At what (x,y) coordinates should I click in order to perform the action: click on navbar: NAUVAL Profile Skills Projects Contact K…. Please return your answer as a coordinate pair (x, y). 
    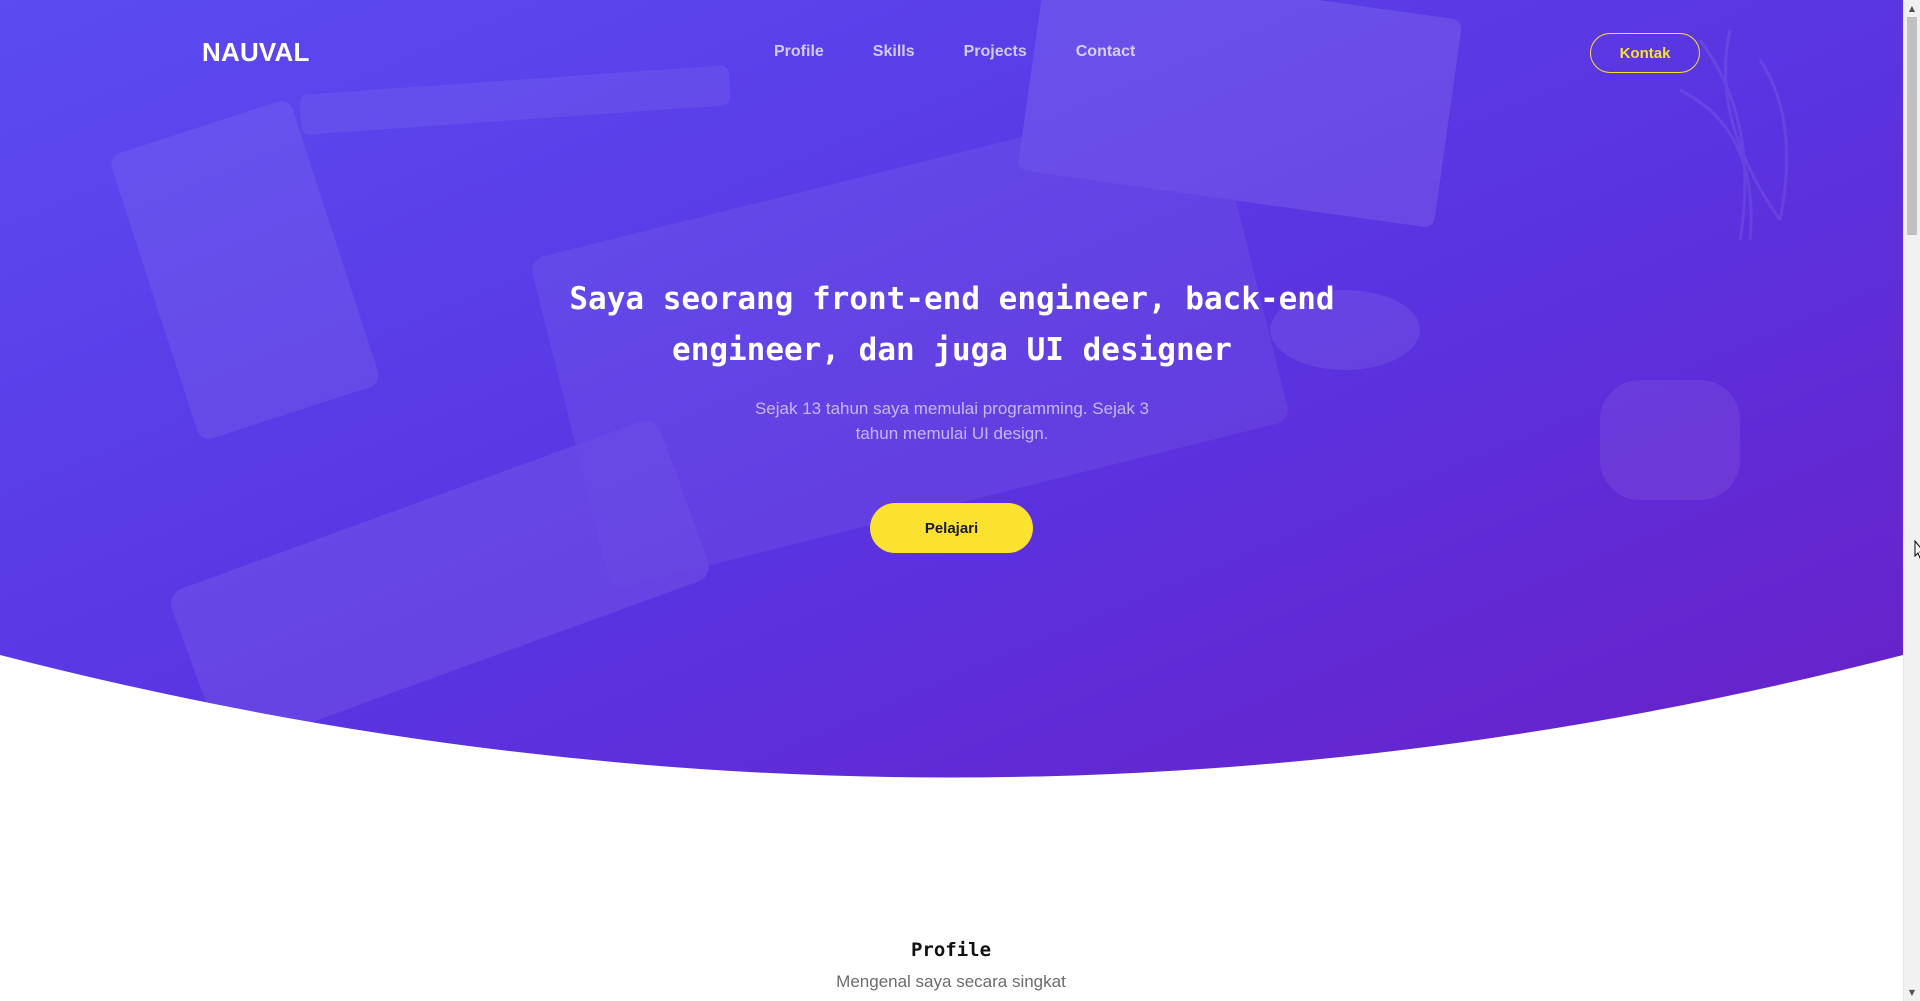
    Looking at the image, I should click on (951, 52).